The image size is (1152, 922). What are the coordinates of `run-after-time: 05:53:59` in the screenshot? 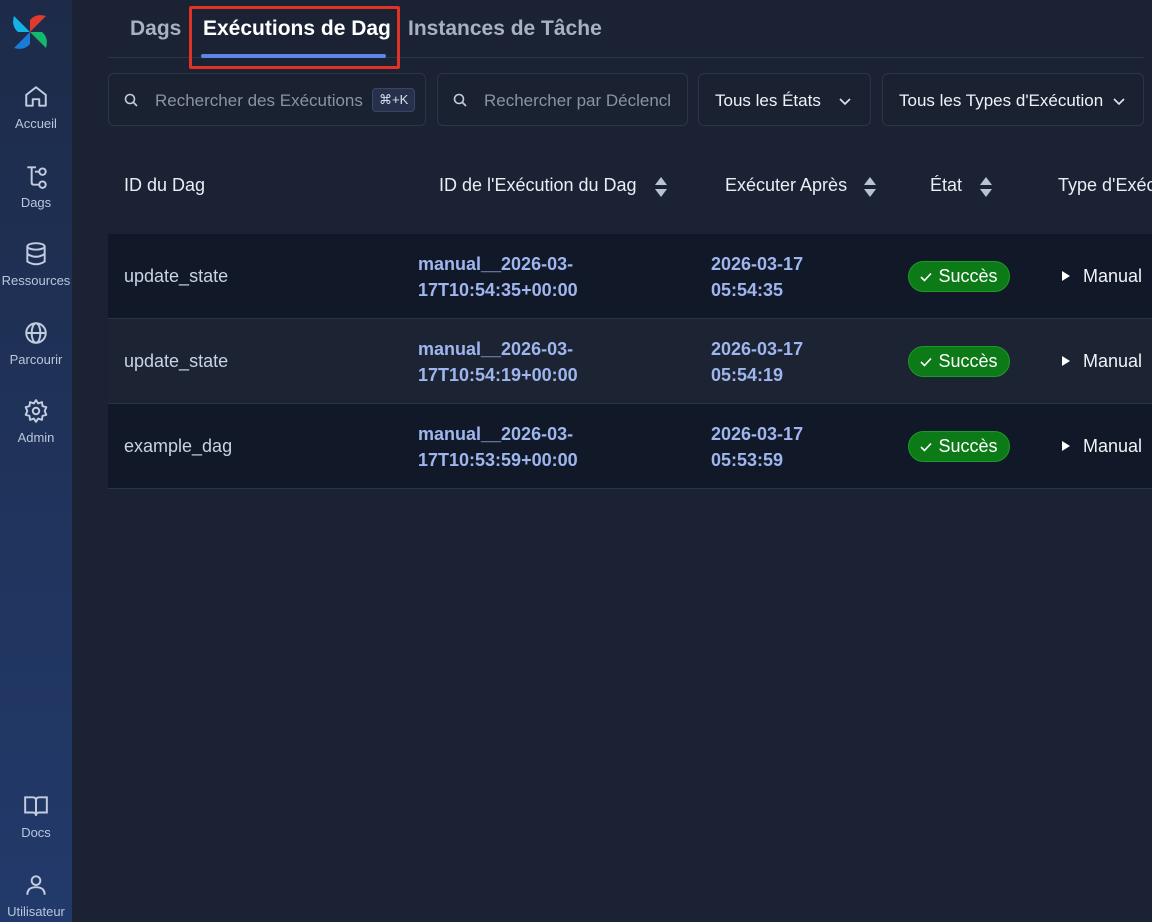 It's located at (747, 460).